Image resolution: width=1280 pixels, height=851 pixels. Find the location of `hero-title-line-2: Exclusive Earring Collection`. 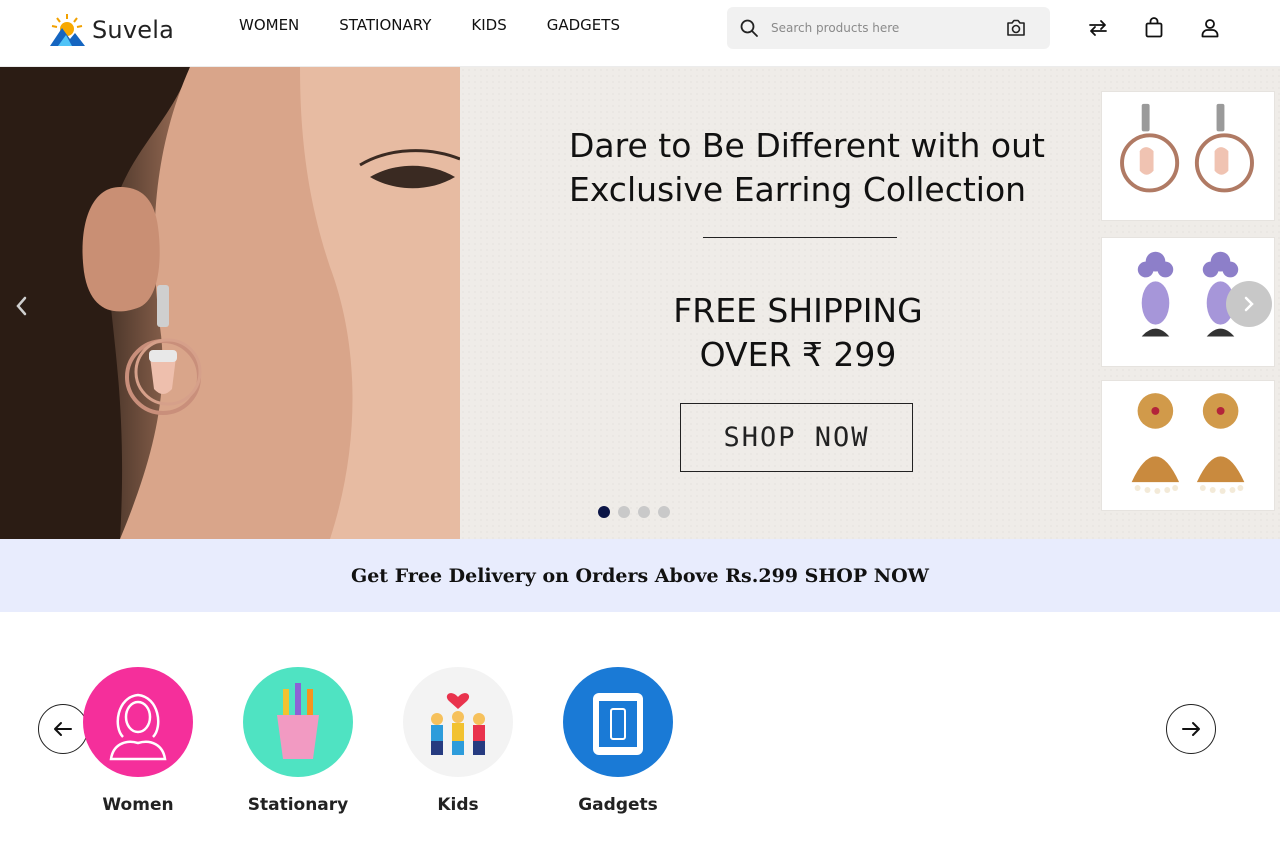

hero-title-line-2: Exclusive Earring Collection is located at coordinates (798, 189).